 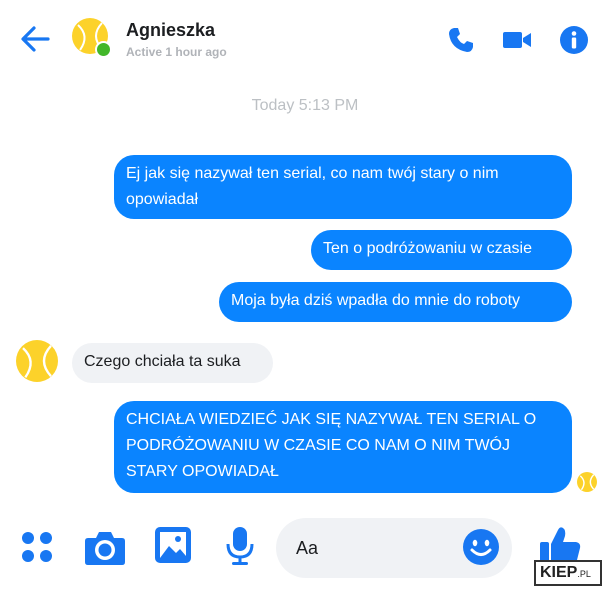 What do you see at coordinates (37, 547) in the screenshot?
I see `apps-grid-icon` at bounding box center [37, 547].